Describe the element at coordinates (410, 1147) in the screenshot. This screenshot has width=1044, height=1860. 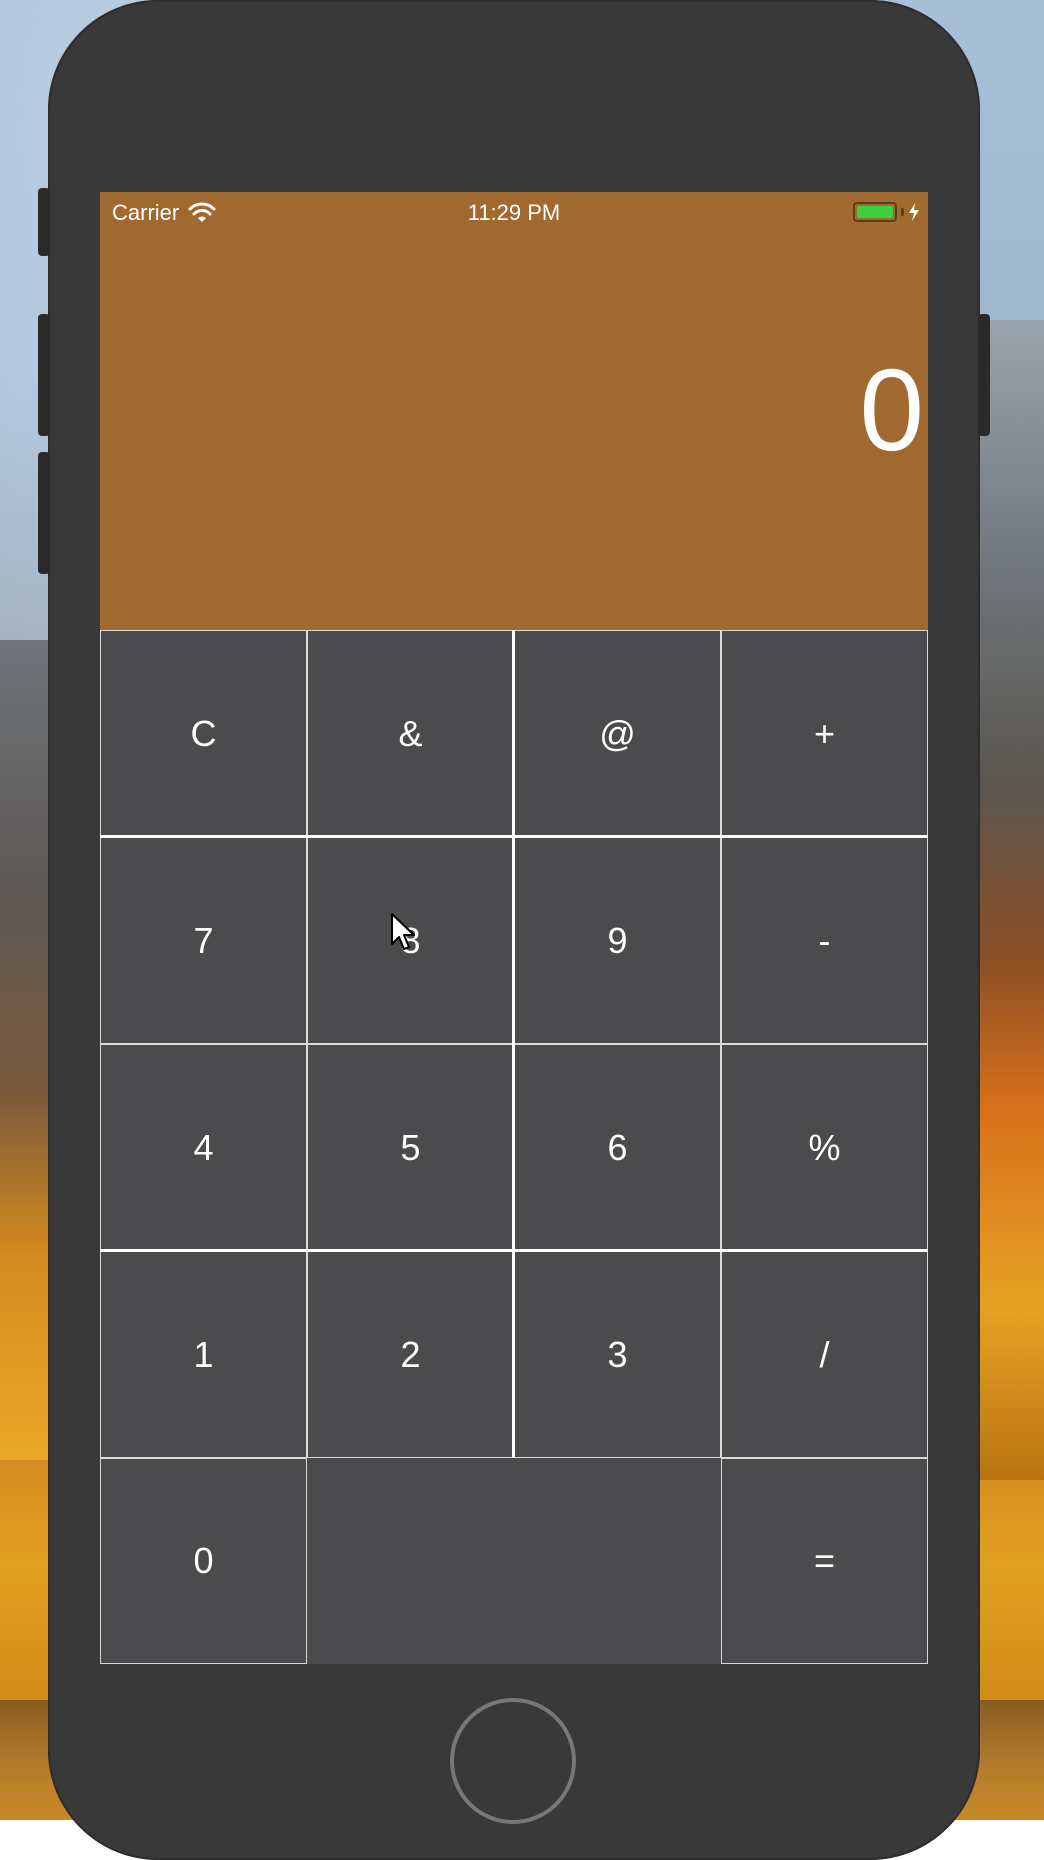
I see `digit-5-button: 5` at that location.